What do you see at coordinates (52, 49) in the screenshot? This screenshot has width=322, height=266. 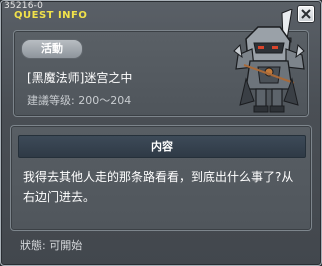 I see `category-badge: 活動` at bounding box center [52, 49].